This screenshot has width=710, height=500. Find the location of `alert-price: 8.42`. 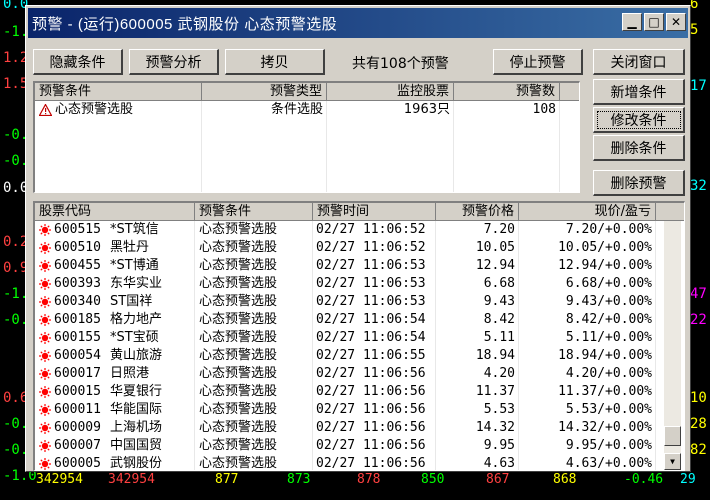

alert-price: 8.42 is located at coordinates (499, 319).